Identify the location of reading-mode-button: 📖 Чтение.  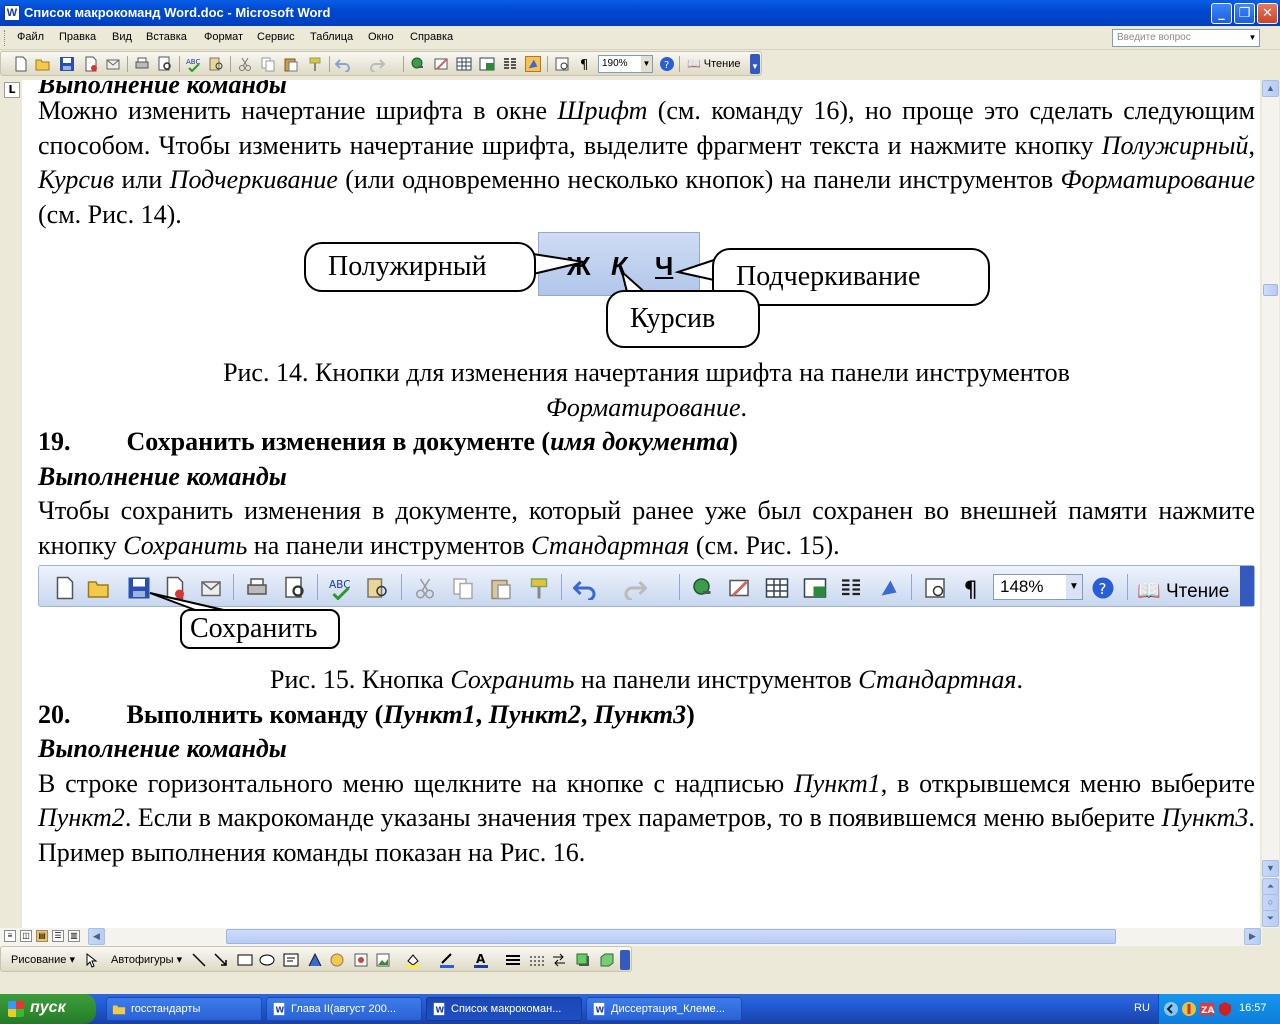
(713, 63).